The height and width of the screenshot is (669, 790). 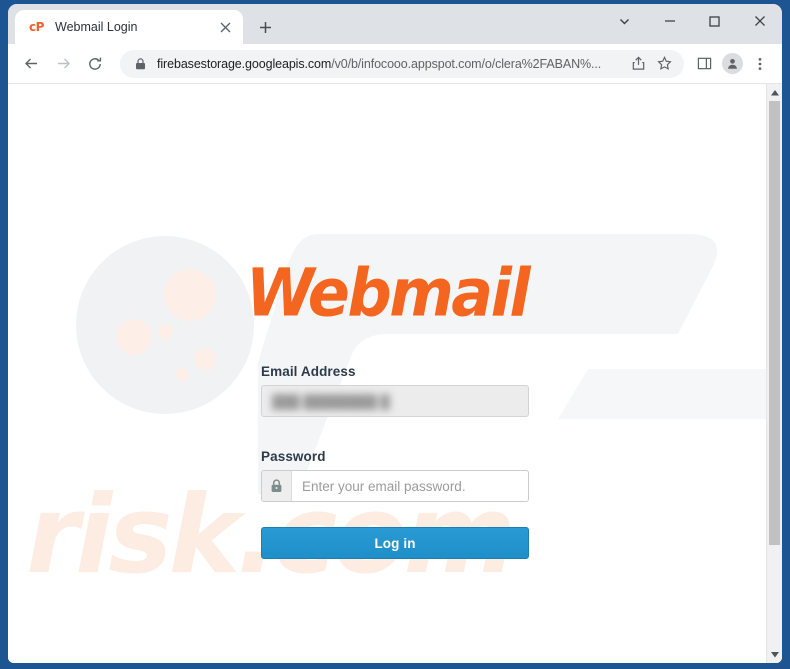 What do you see at coordinates (395, 24) in the screenshot?
I see `tab-strip: cP Webmail Login` at bounding box center [395, 24].